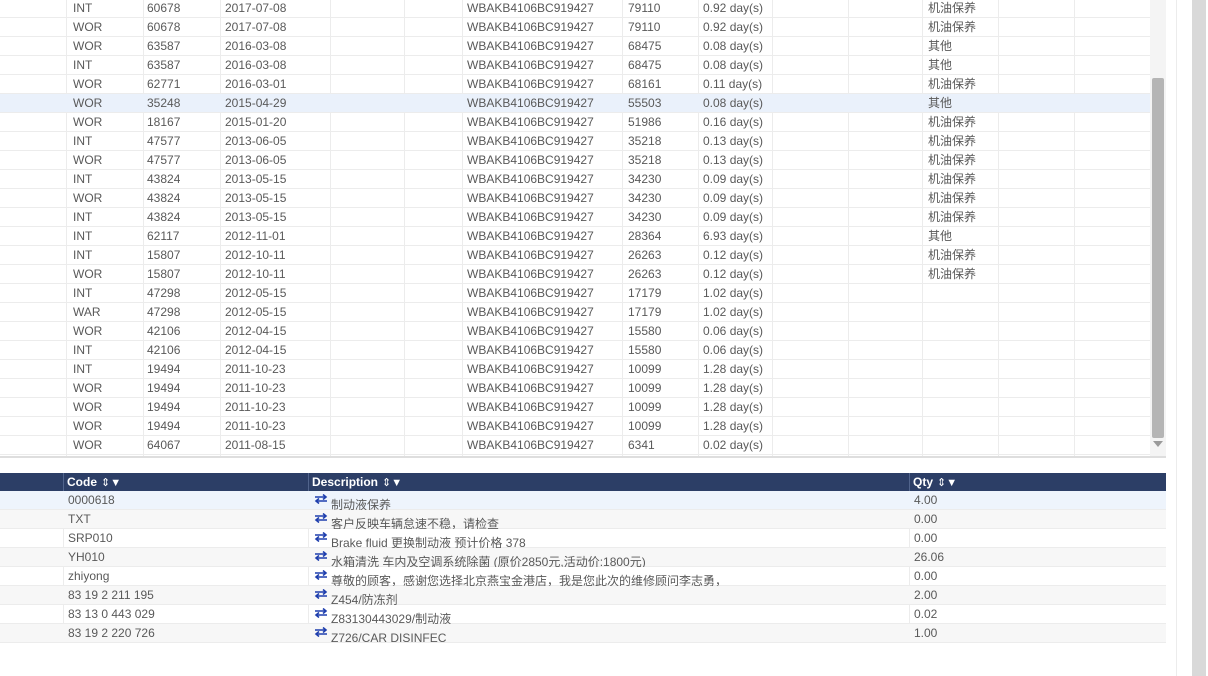 The height and width of the screenshot is (676, 1208). I want to click on column-header-description-label: Description, so click(345, 482).